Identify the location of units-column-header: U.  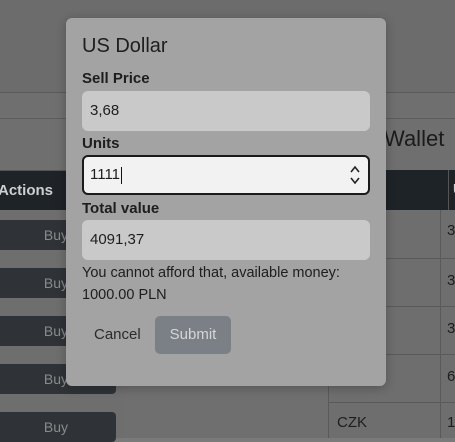
(451, 190).